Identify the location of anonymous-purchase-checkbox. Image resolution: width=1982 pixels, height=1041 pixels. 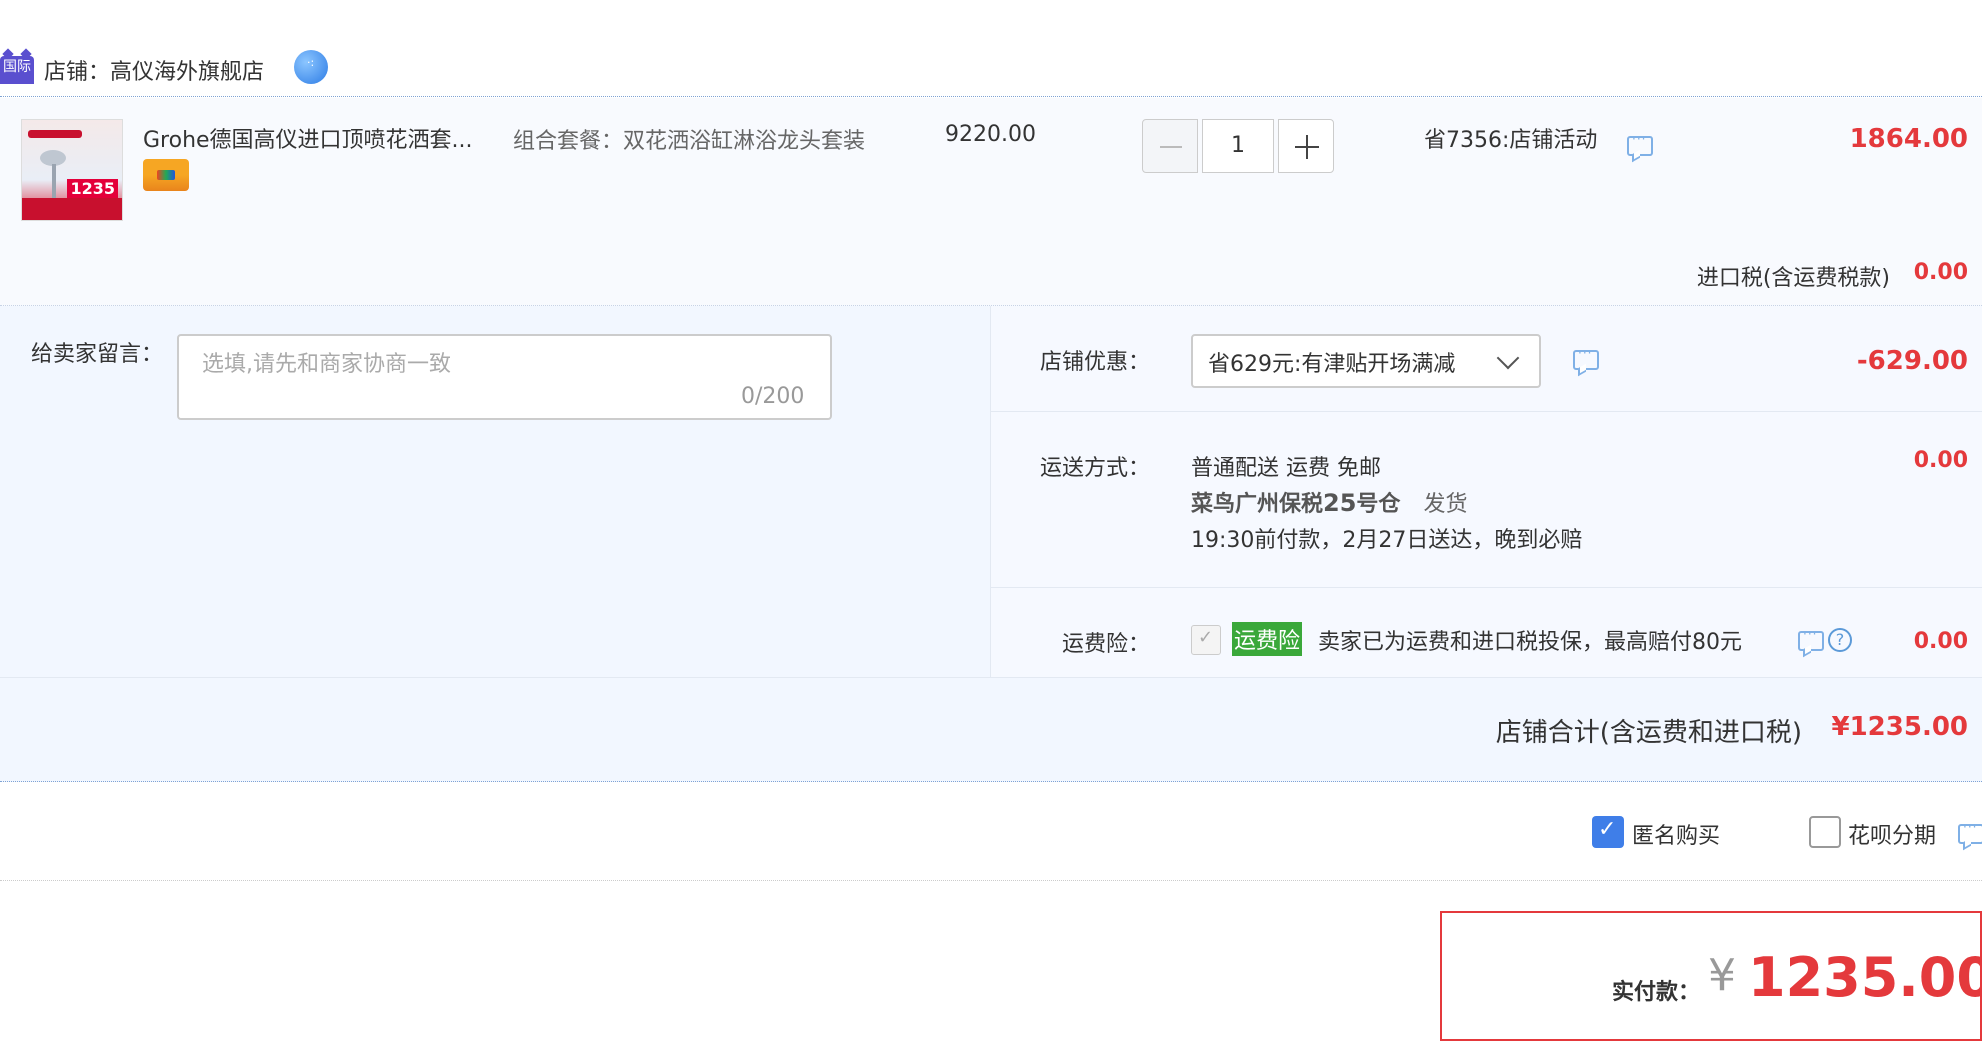
(1608, 832).